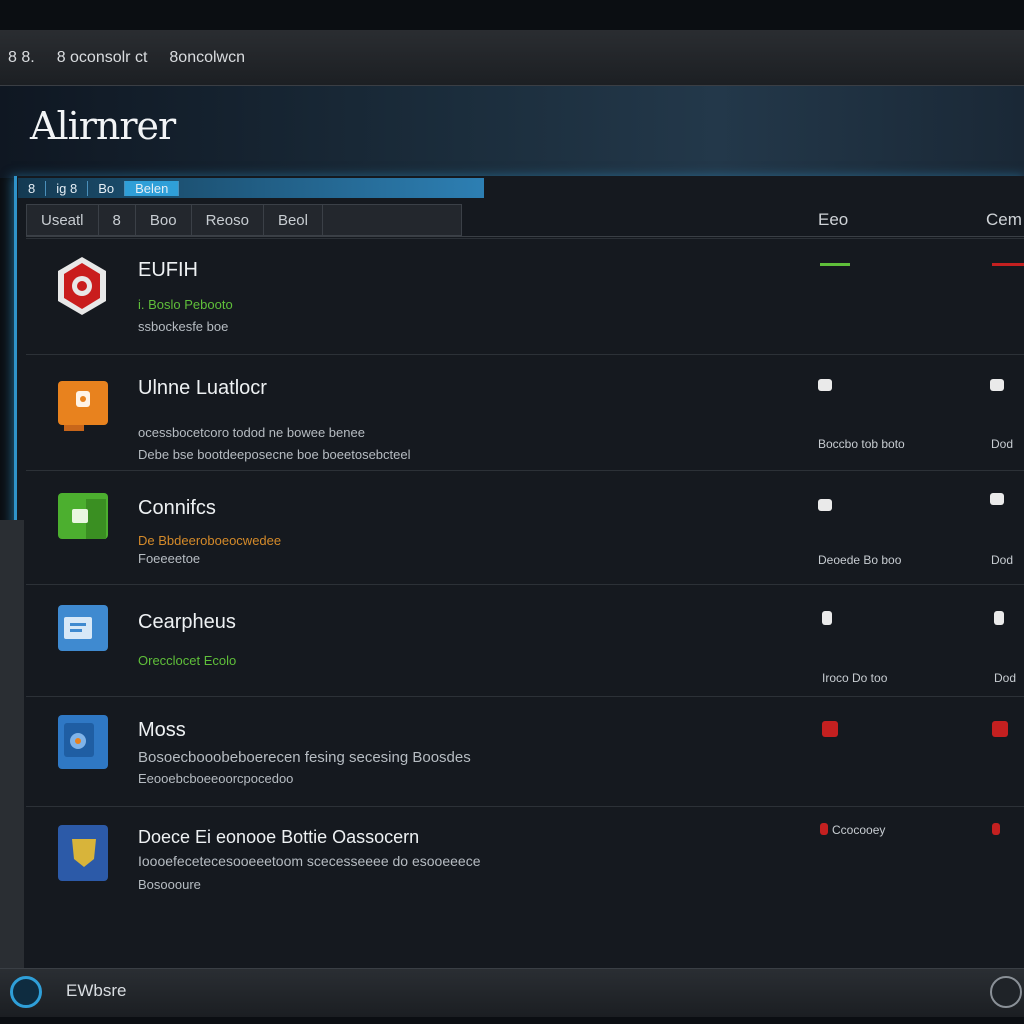 The height and width of the screenshot is (1024, 1024). I want to click on item-line-1: ocessbocetcoro todod ne bowee benee, so click(251, 432).